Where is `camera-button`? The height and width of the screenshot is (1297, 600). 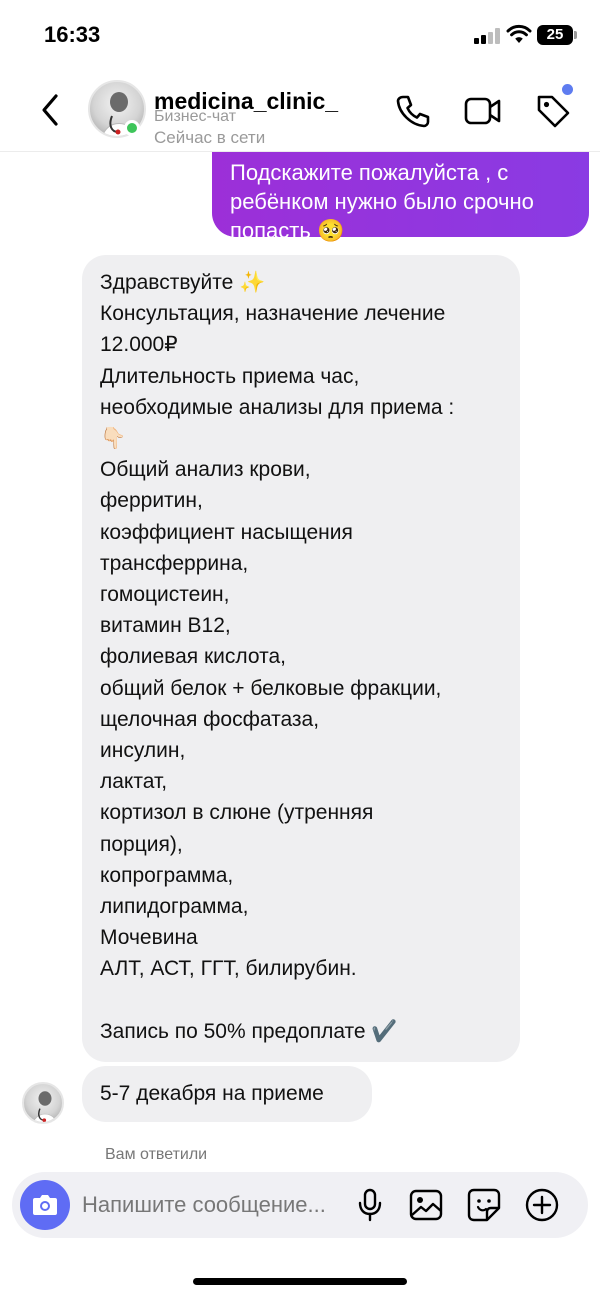 camera-button is located at coordinates (45, 1205).